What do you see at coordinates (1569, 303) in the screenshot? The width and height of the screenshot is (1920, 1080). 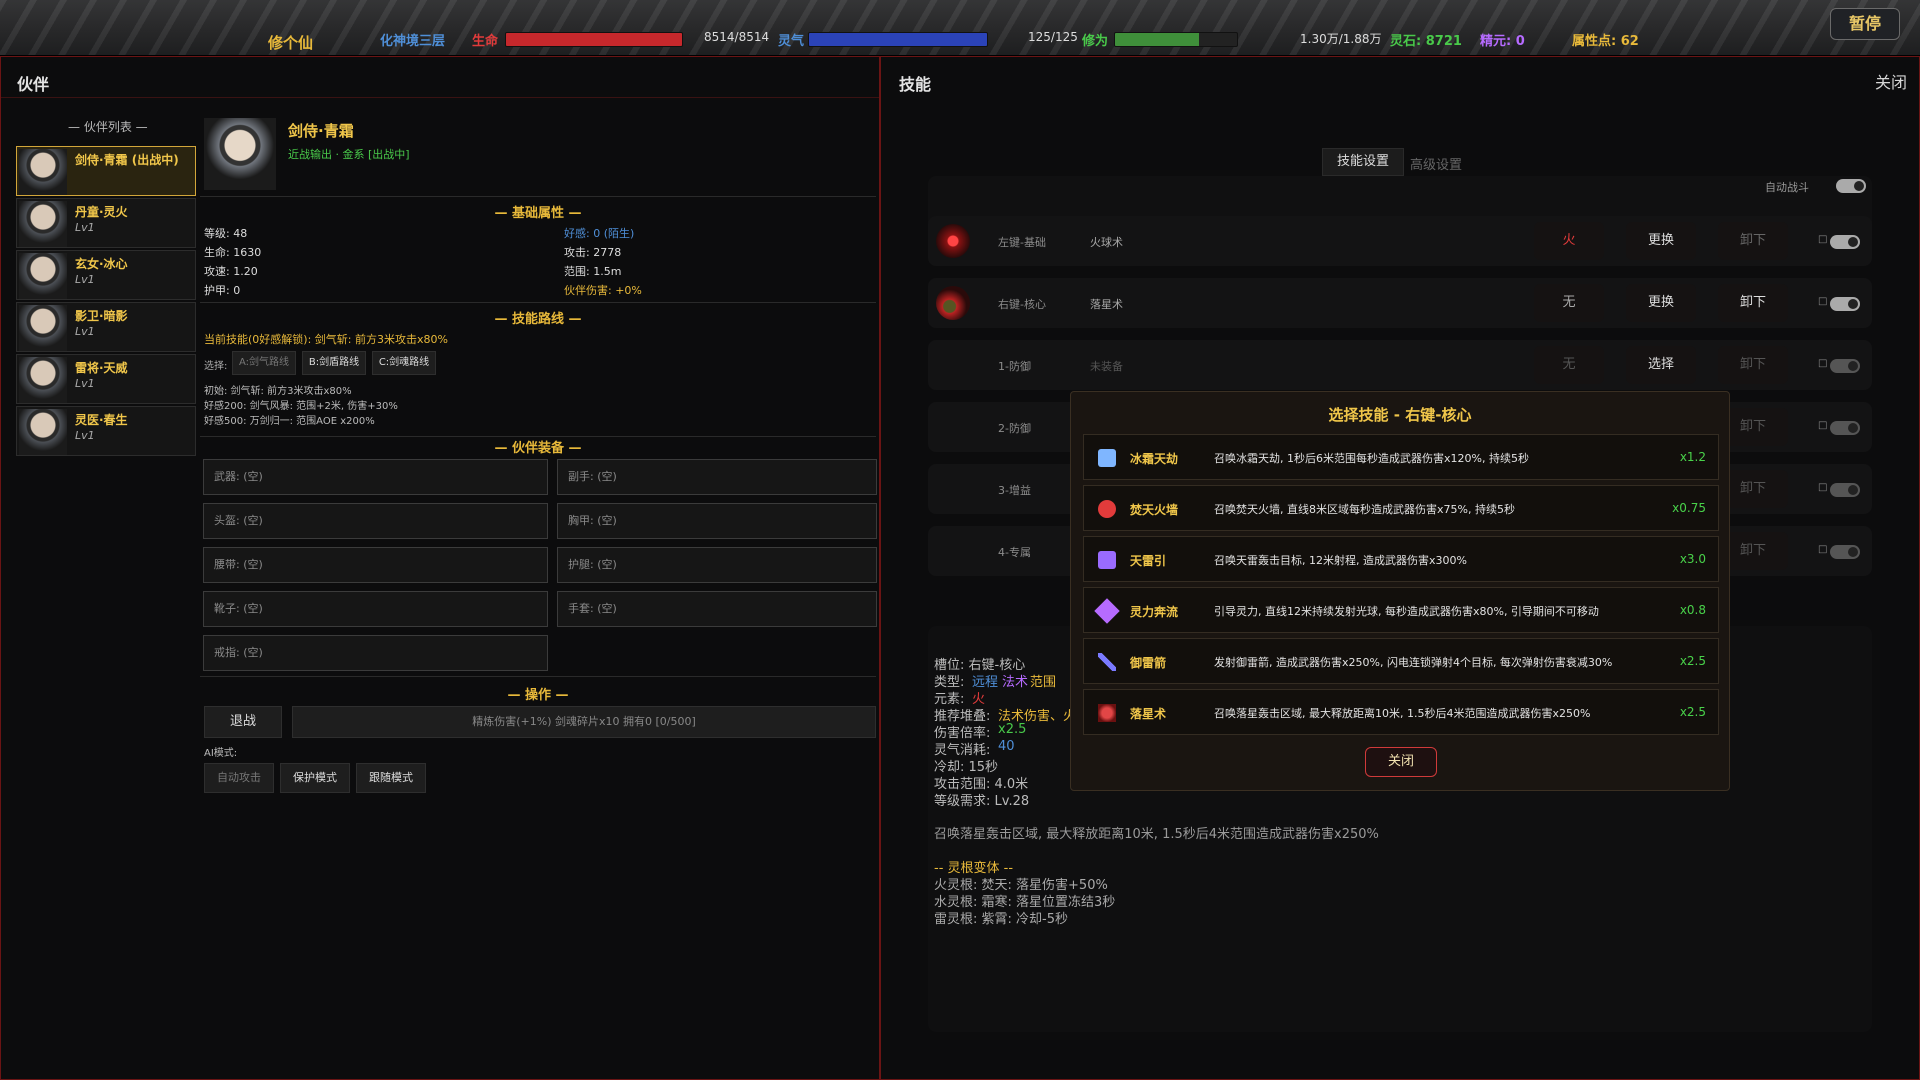 I see `element-badge: 无` at bounding box center [1569, 303].